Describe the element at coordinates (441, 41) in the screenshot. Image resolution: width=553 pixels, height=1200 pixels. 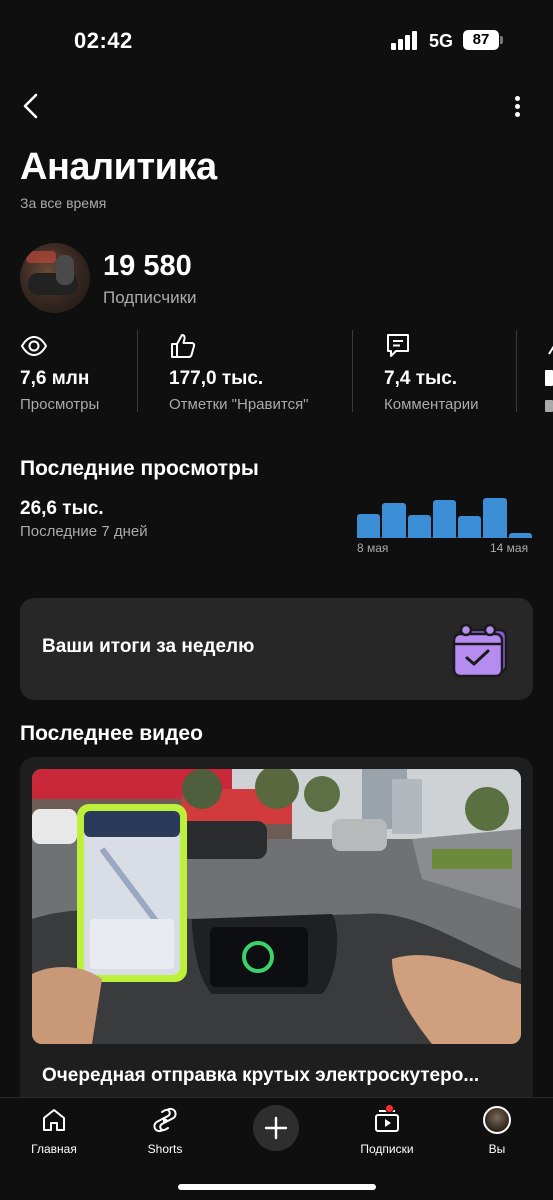
I see `network-label: 5G` at that location.